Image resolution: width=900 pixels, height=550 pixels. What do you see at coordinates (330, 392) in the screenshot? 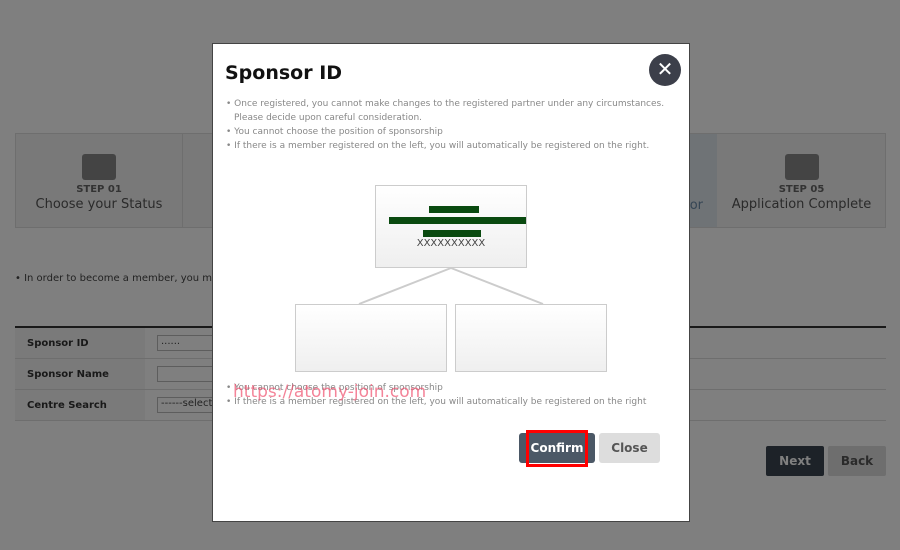
I see `watermark: https://atomy-join.com` at bounding box center [330, 392].